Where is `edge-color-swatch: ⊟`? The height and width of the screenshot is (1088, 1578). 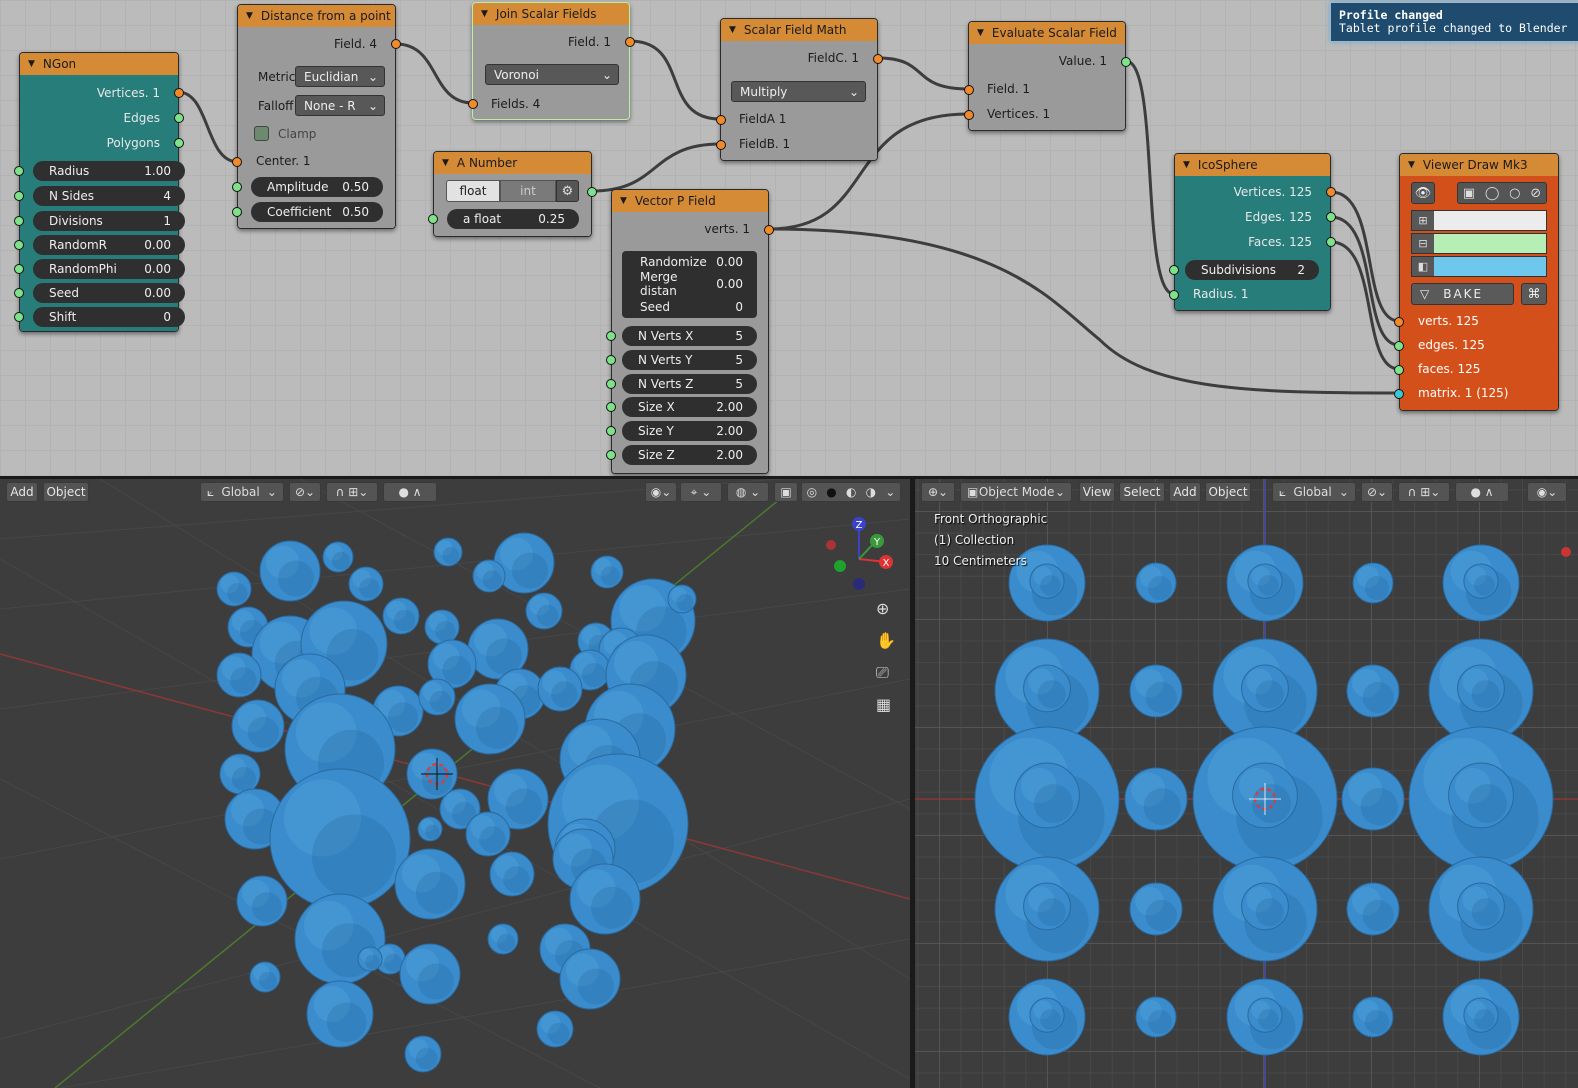
edge-color-swatch: ⊟ is located at coordinates (1479, 243).